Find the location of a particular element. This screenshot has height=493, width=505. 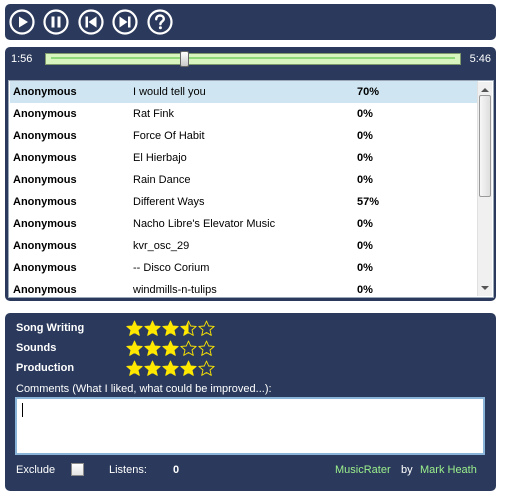

help-button is located at coordinates (160, 22).